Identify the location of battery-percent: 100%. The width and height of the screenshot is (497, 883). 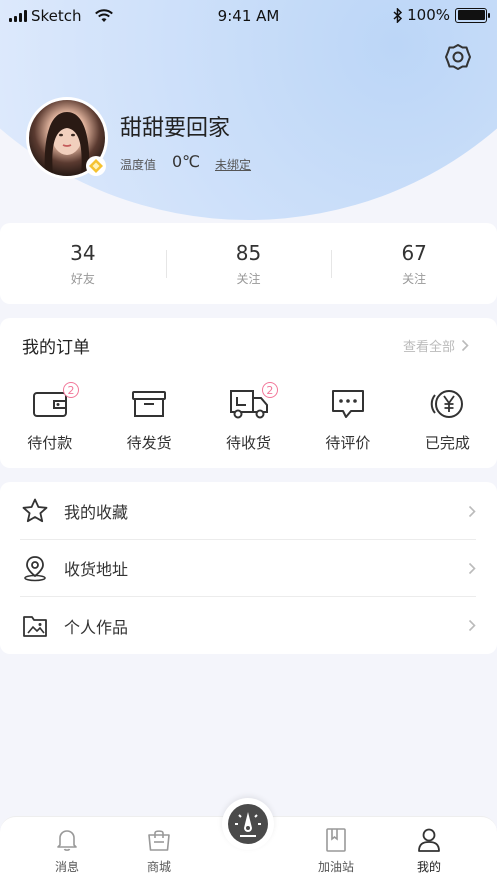
(428, 15).